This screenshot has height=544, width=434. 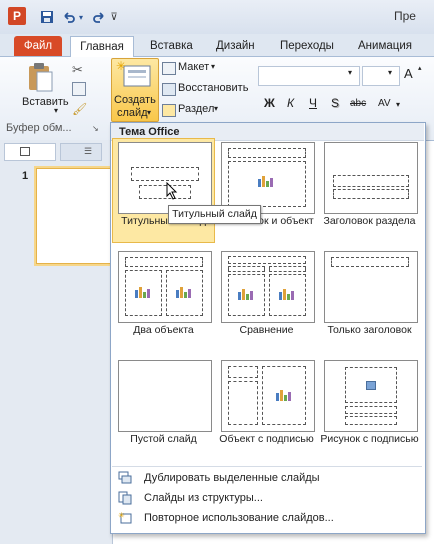 I want to click on redo-icon, so click(x=99, y=17).